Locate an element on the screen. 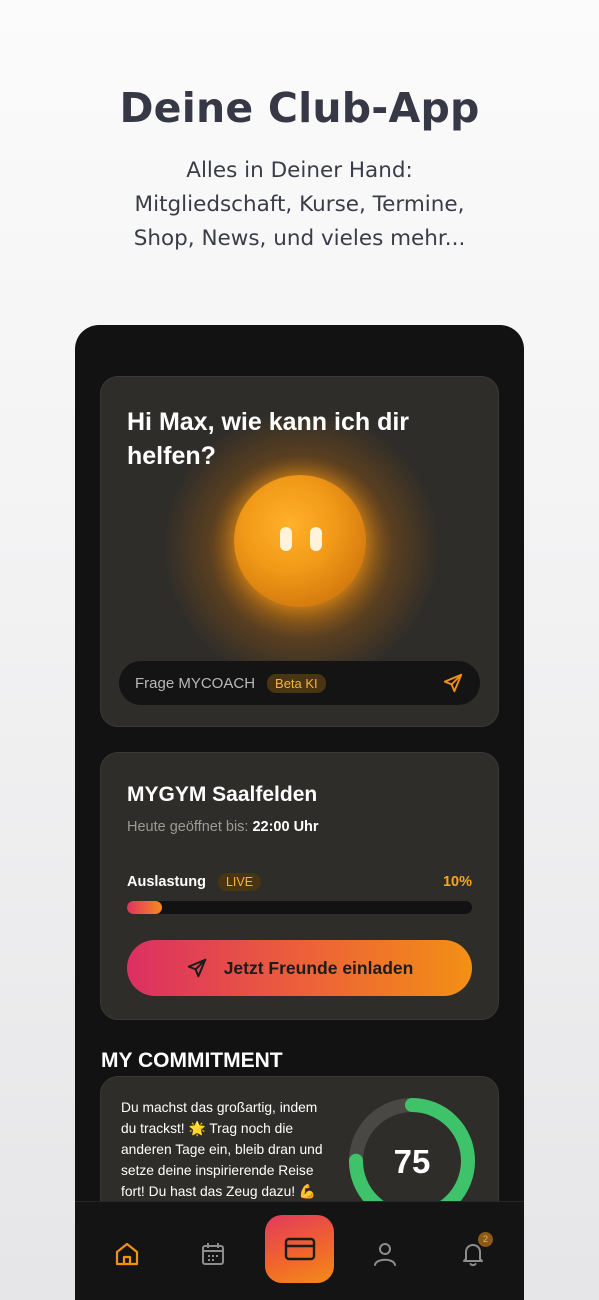 Image resolution: width=599 pixels, height=1300 pixels. live-badge: LIVE is located at coordinates (239, 882).